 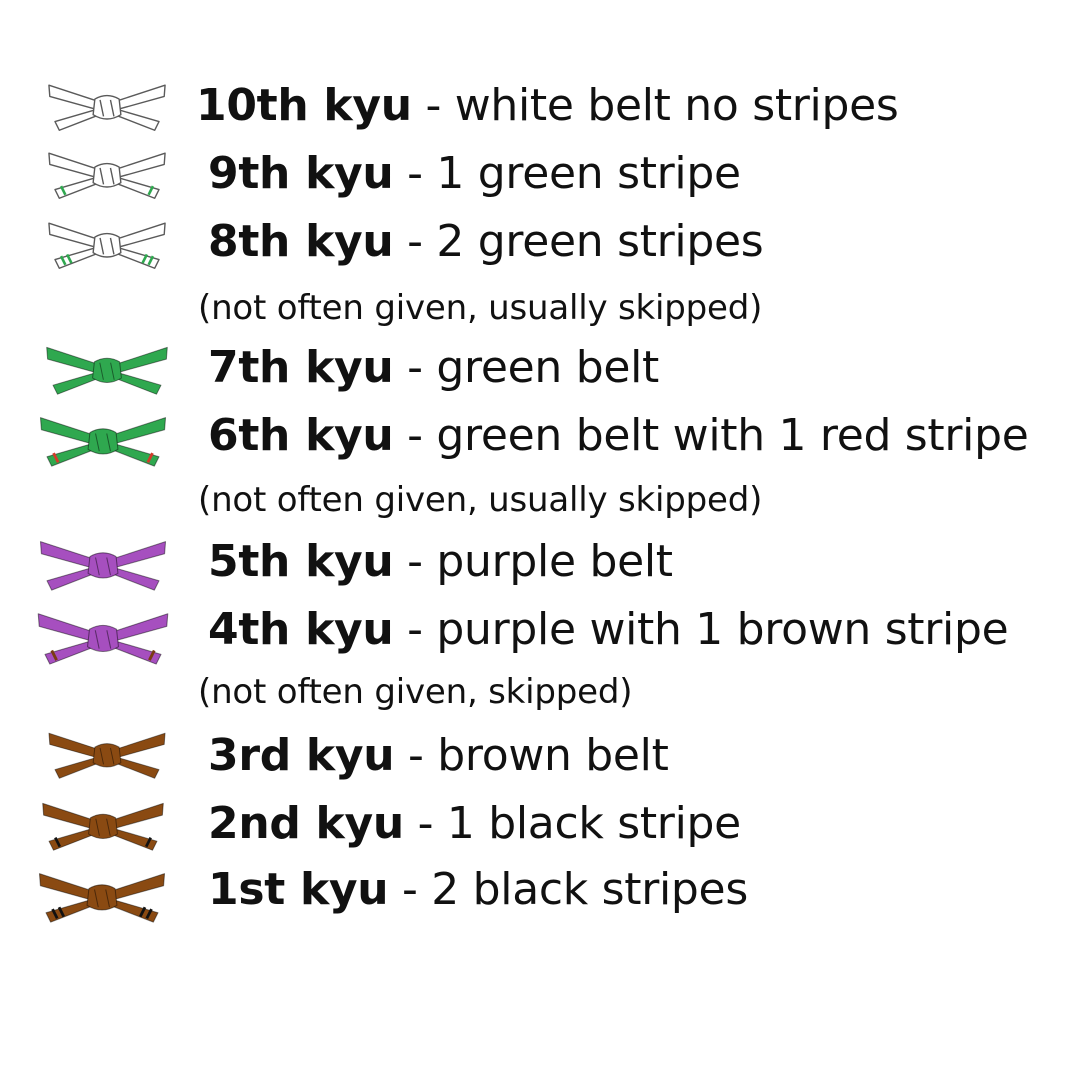 I want to click on rank-description: white belt no stripes, so click(x=676, y=105).